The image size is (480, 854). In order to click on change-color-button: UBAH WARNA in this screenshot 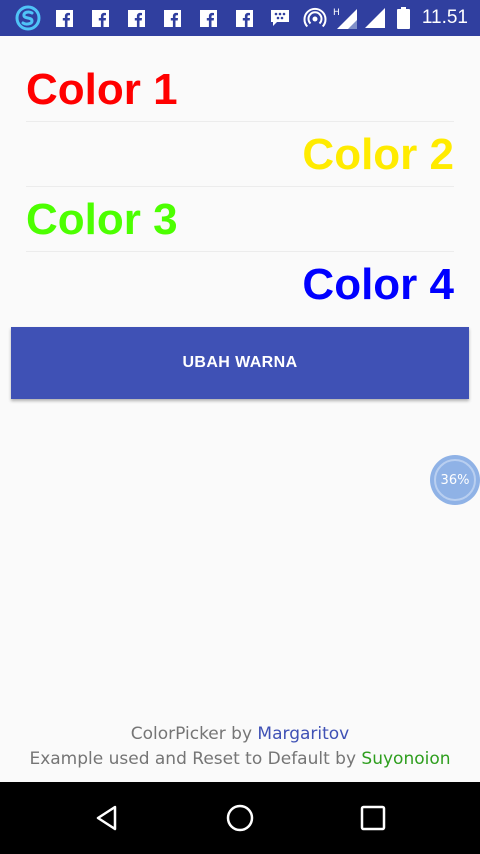, I will do `click(240, 363)`.